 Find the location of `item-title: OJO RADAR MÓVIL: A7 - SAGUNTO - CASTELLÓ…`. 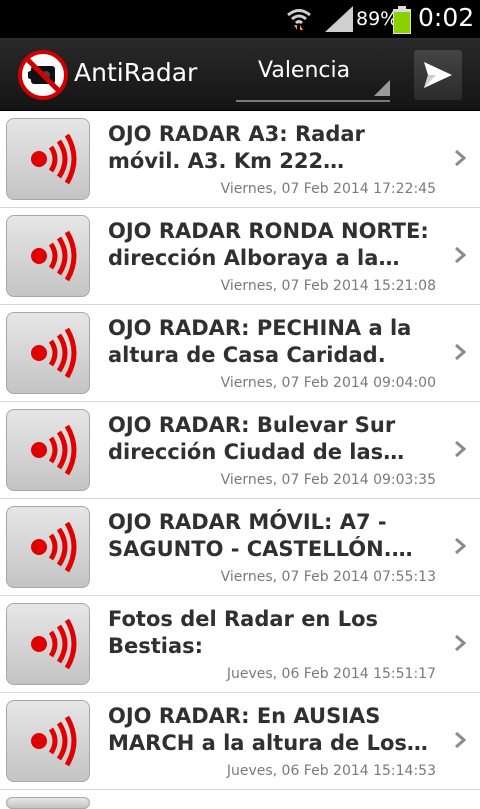

item-title: OJO RADAR MÓVIL: A7 - SAGUNTO - CASTELLÓ… is located at coordinates (260, 535).